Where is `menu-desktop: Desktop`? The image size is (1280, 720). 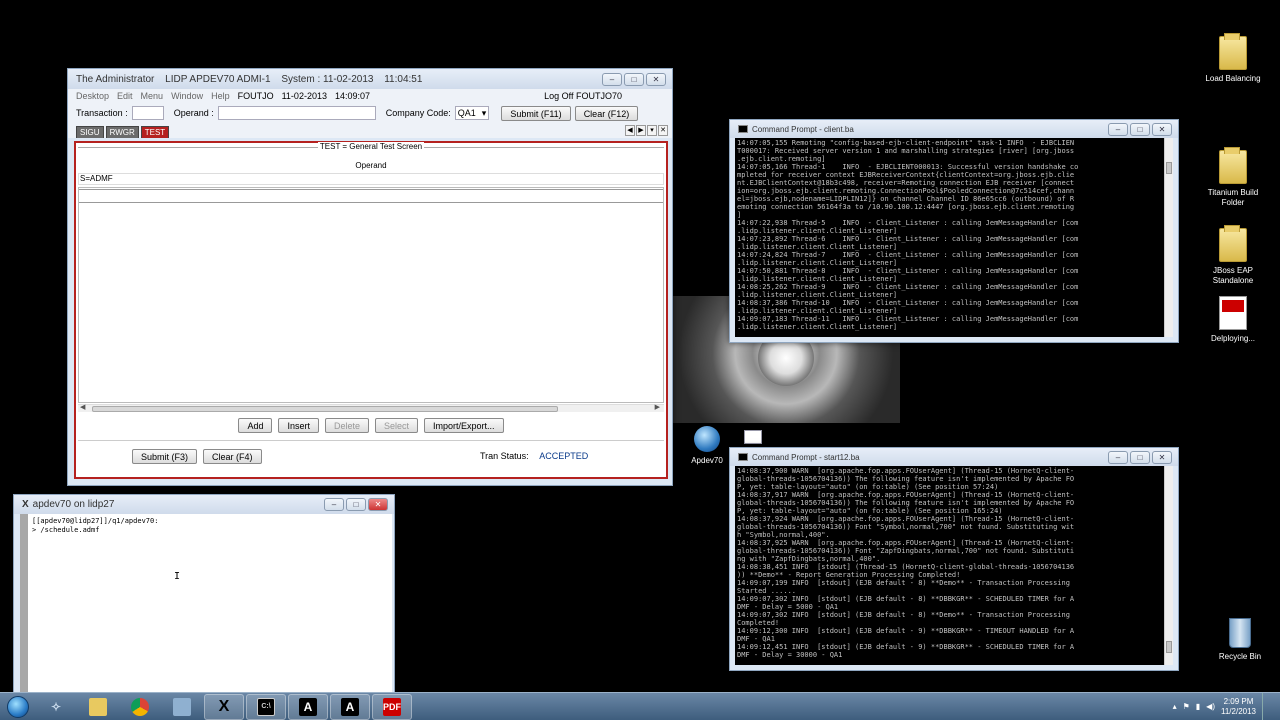 menu-desktop: Desktop is located at coordinates (92, 96).